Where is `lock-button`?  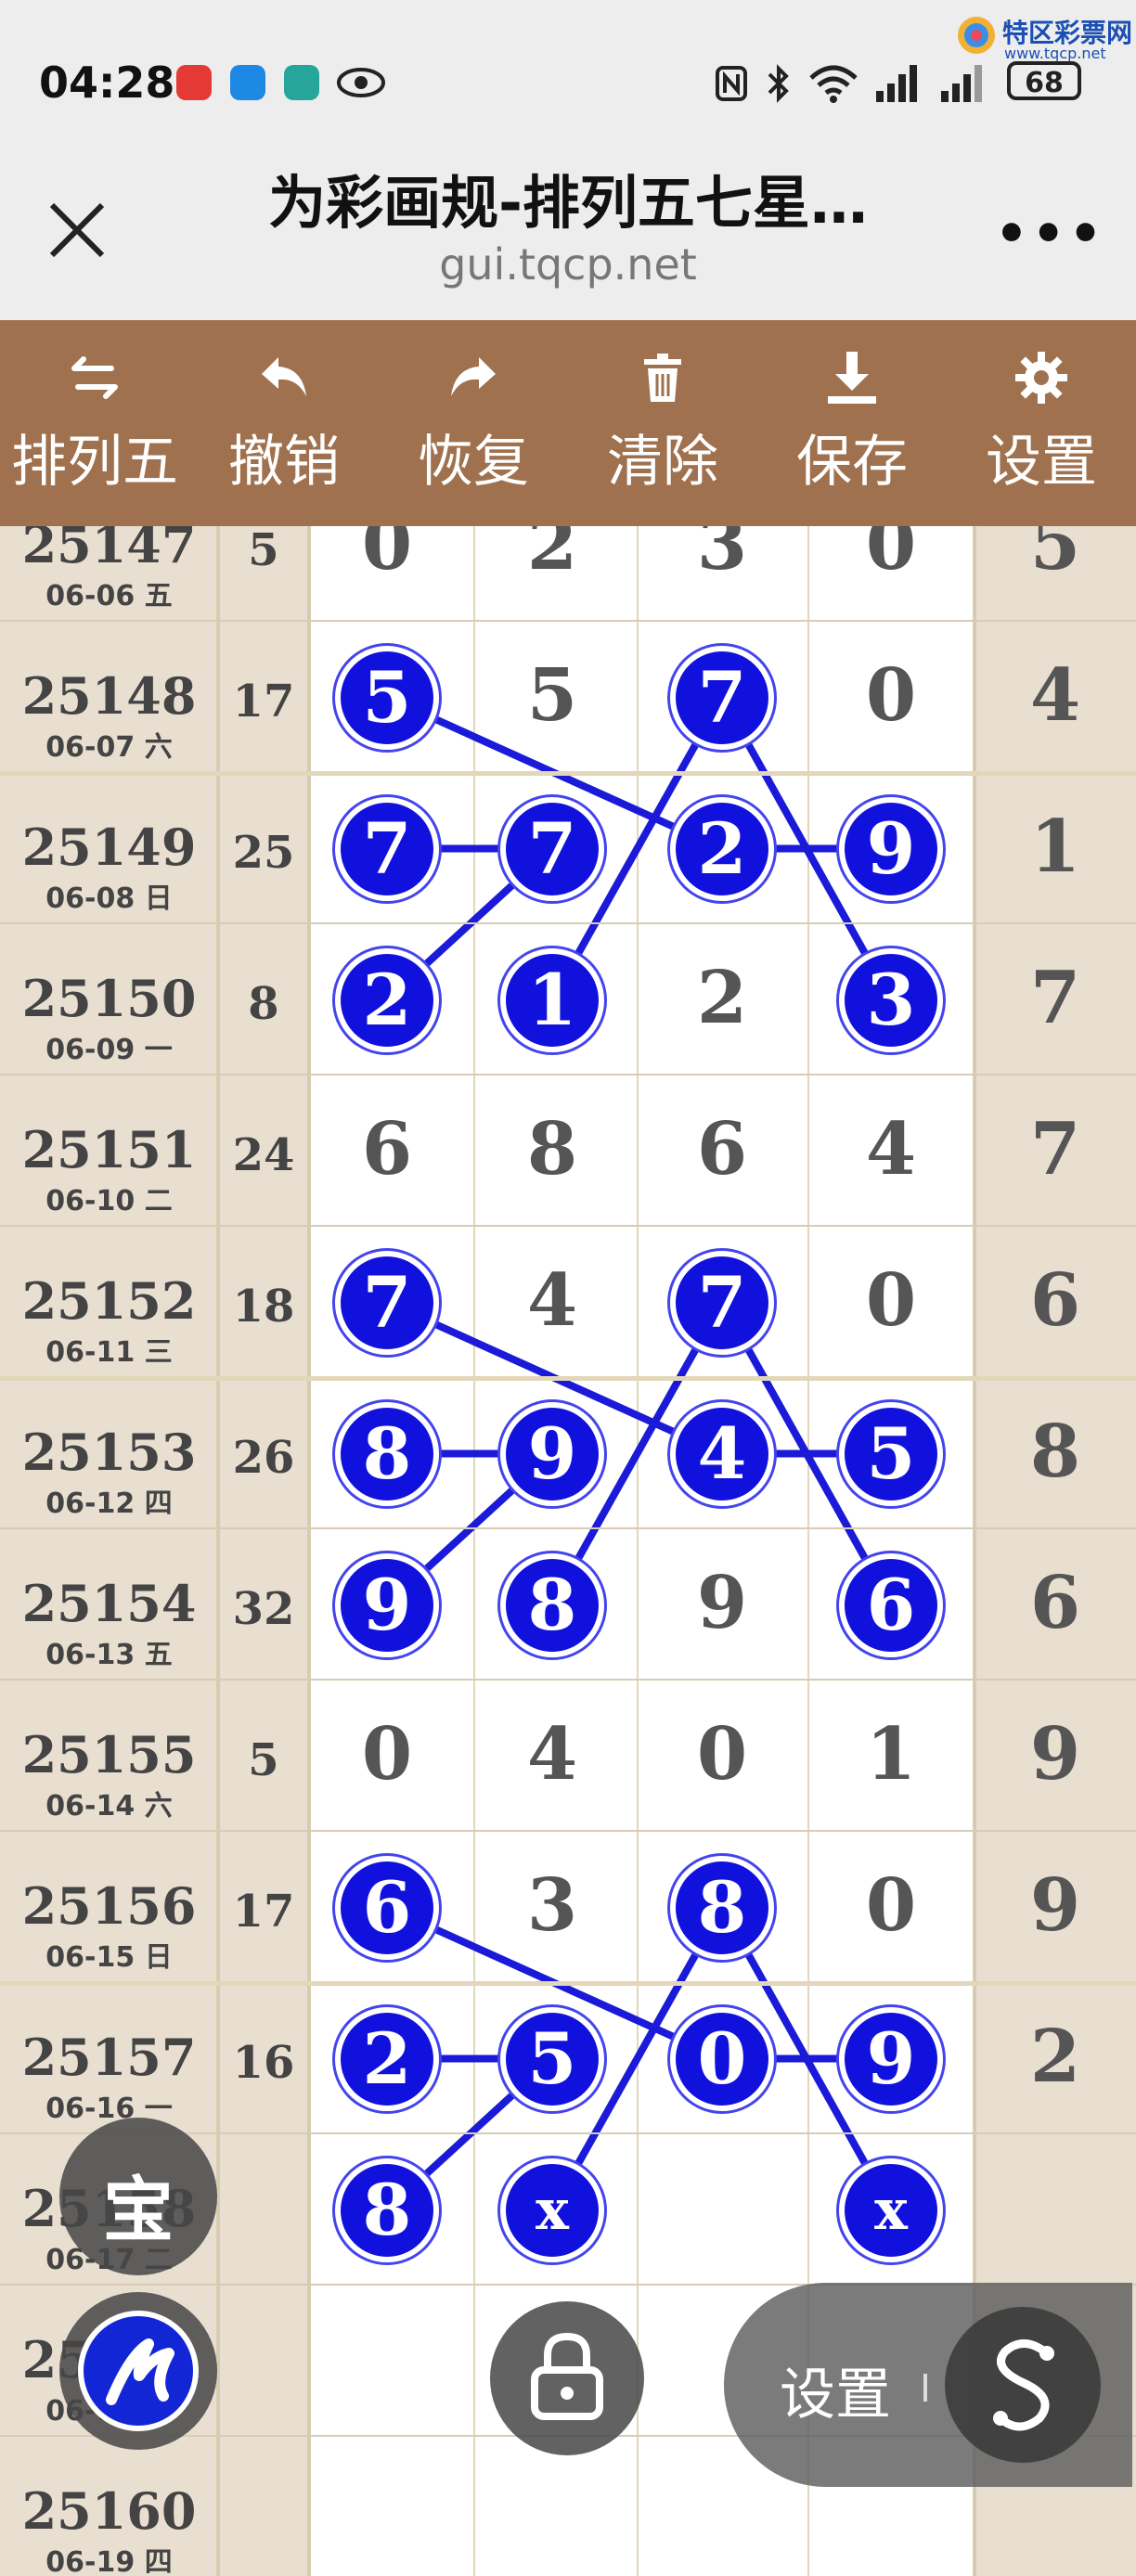
lock-button is located at coordinates (567, 2378).